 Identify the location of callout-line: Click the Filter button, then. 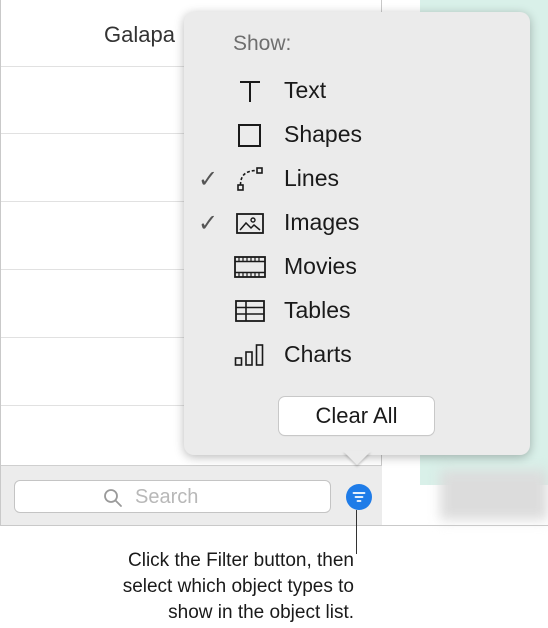
(241, 560).